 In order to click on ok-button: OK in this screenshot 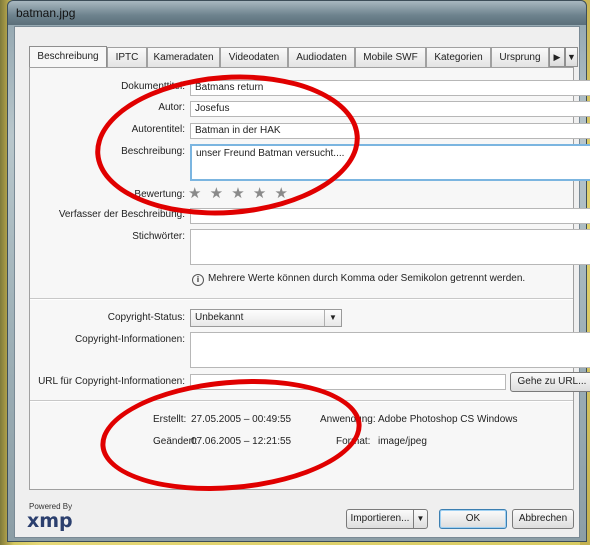, I will do `click(473, 519)`.